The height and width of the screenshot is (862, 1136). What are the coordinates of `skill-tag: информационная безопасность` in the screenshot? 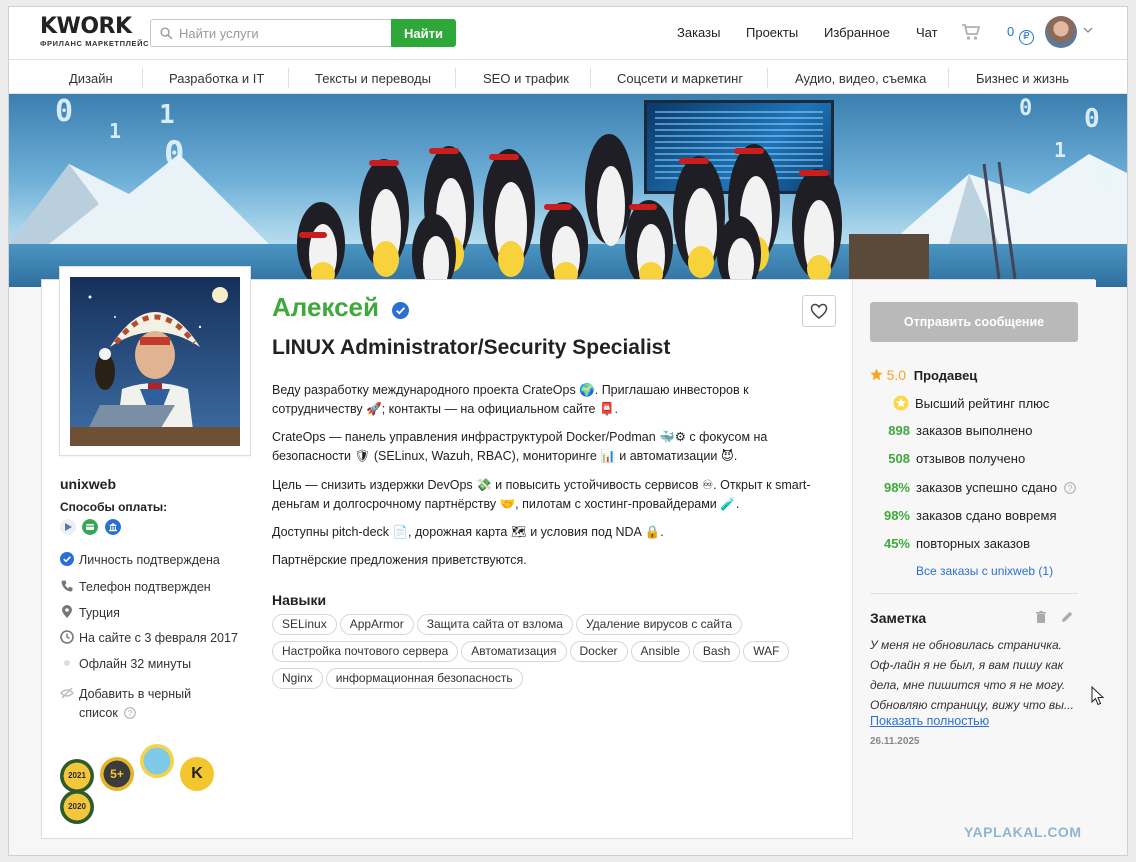 It's located at (424, 678).